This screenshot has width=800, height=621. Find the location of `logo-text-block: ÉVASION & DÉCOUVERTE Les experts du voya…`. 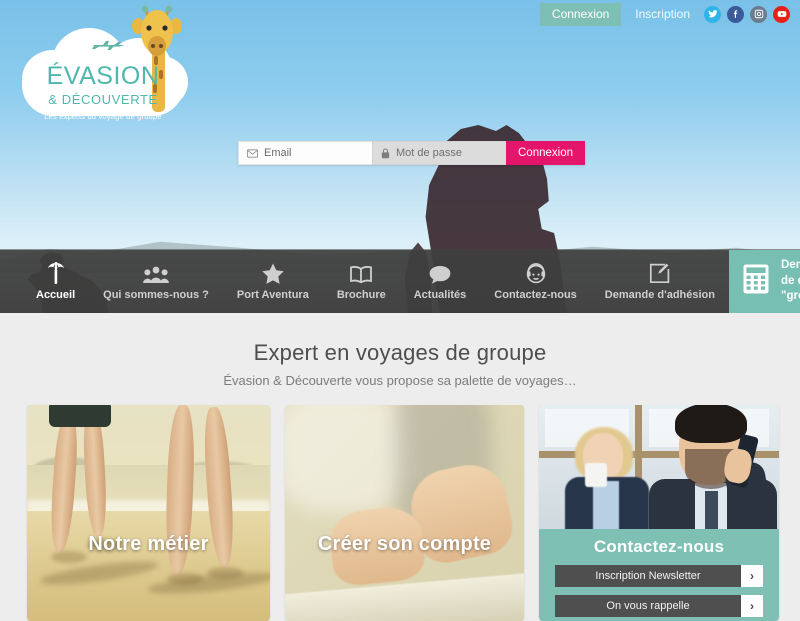

logo-text-block: ÉVASION & DÉCOUVERTE Les experts du voya… is located at coordinates (103, 63).